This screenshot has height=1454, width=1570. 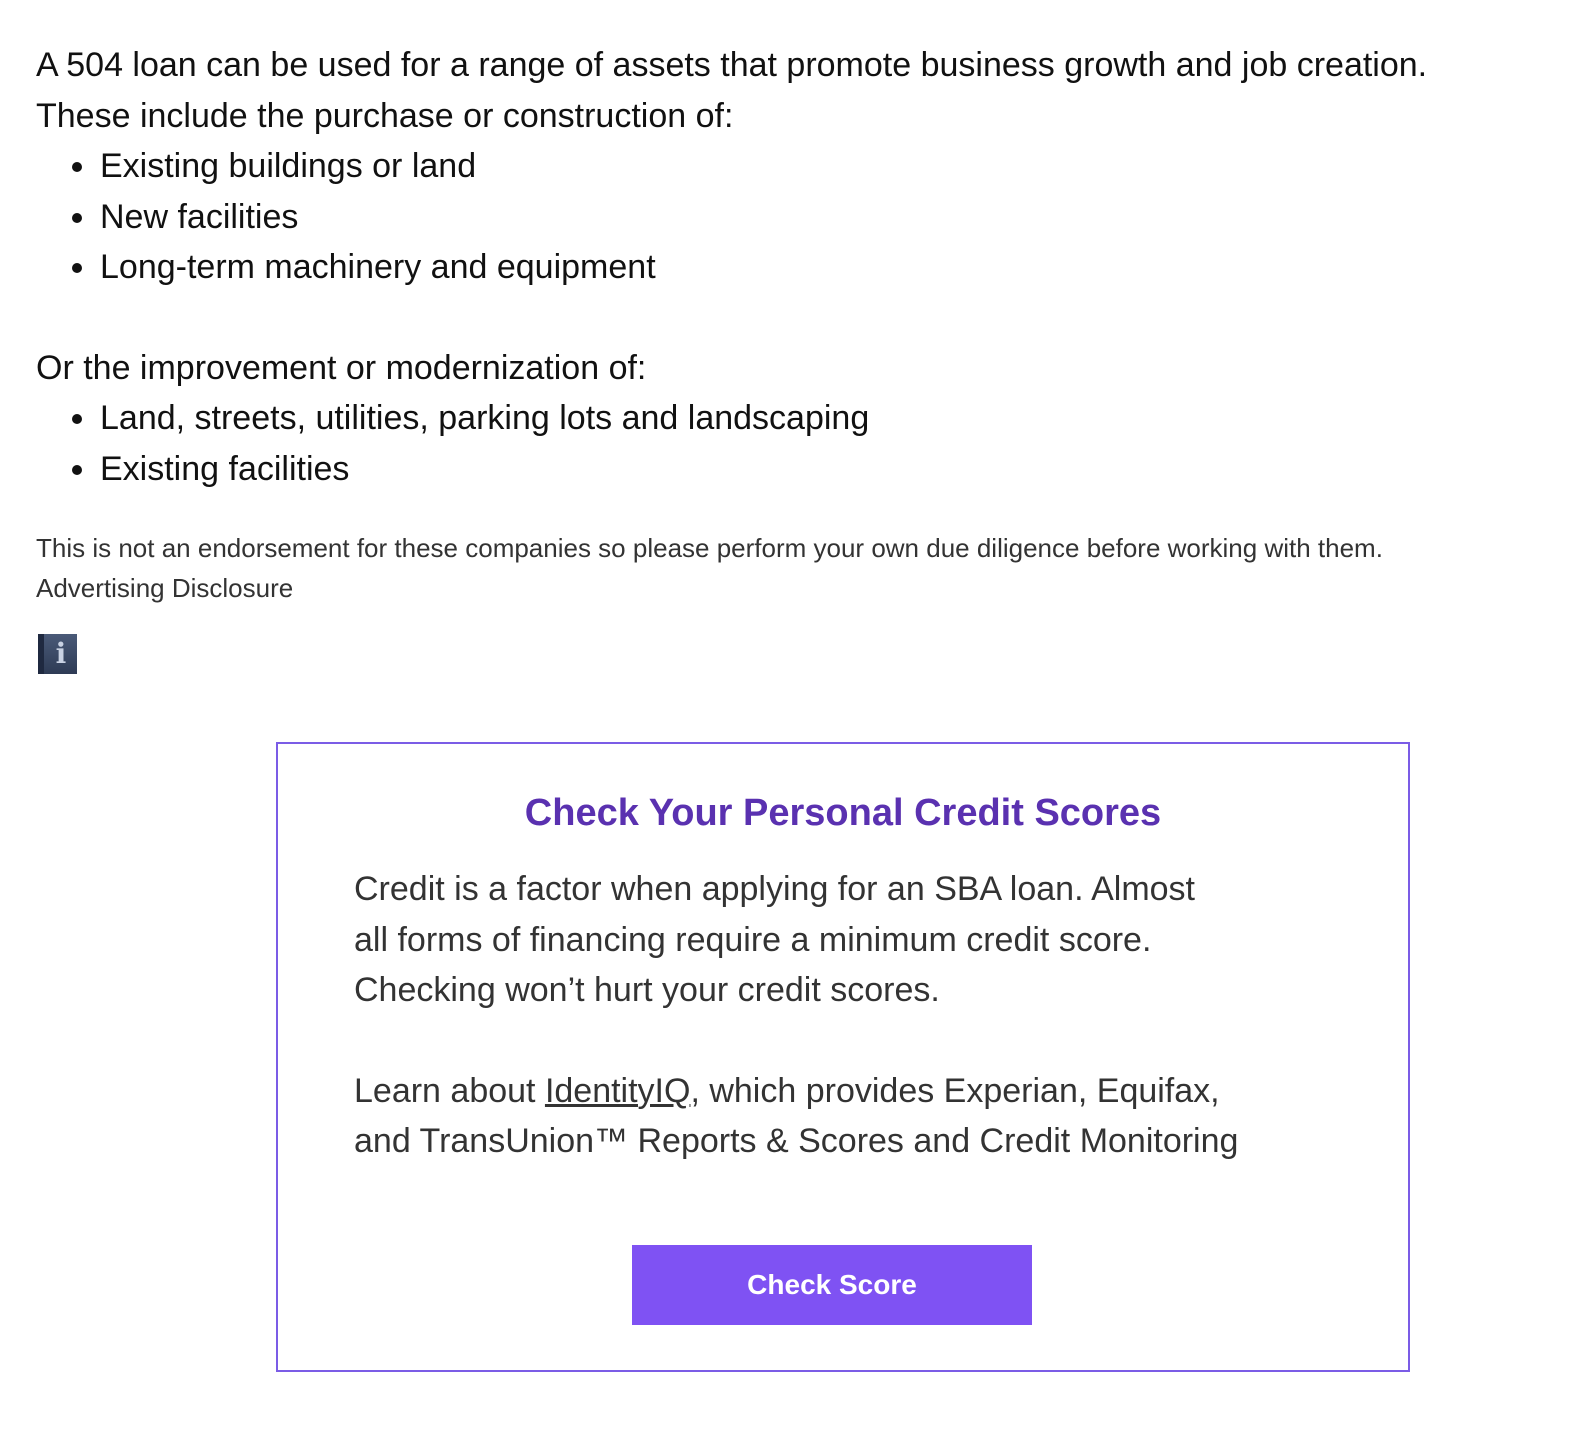 I want to click on info-icon-glyph: i, so click(x=61, y=653).